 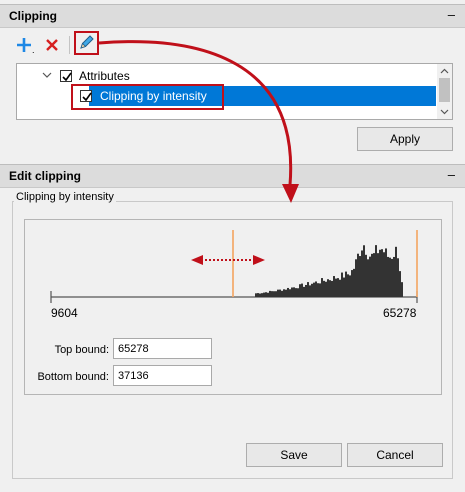 I want to click on clipping-panel-title: Clipping, so click(x=33, y=16).